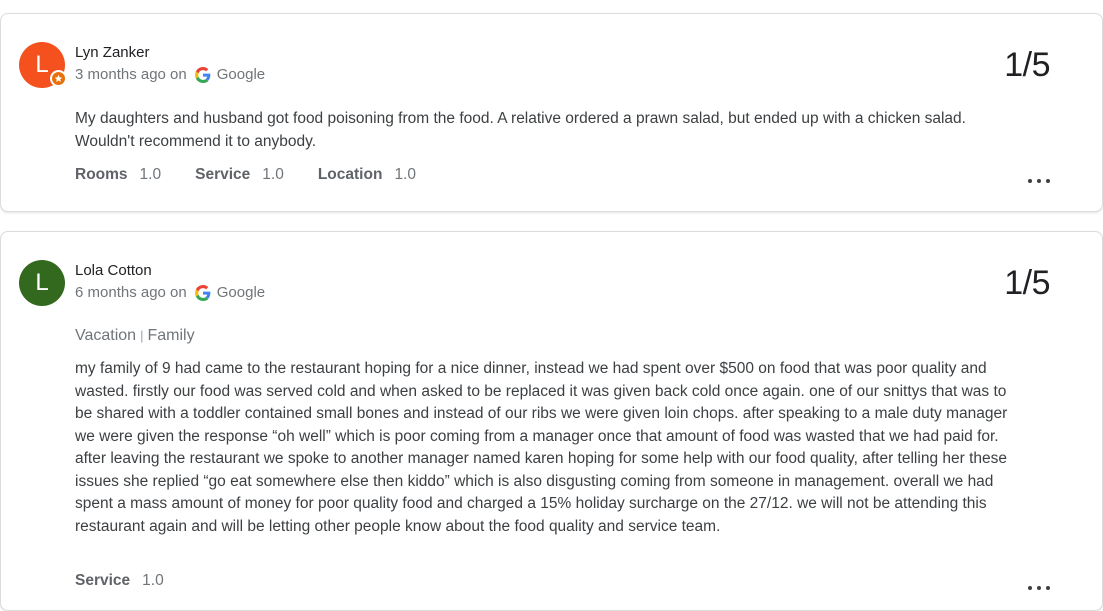  Describe the element at coordinates (58, 78) in the screenshot. I see `local-guide-badge-icon` at that location.